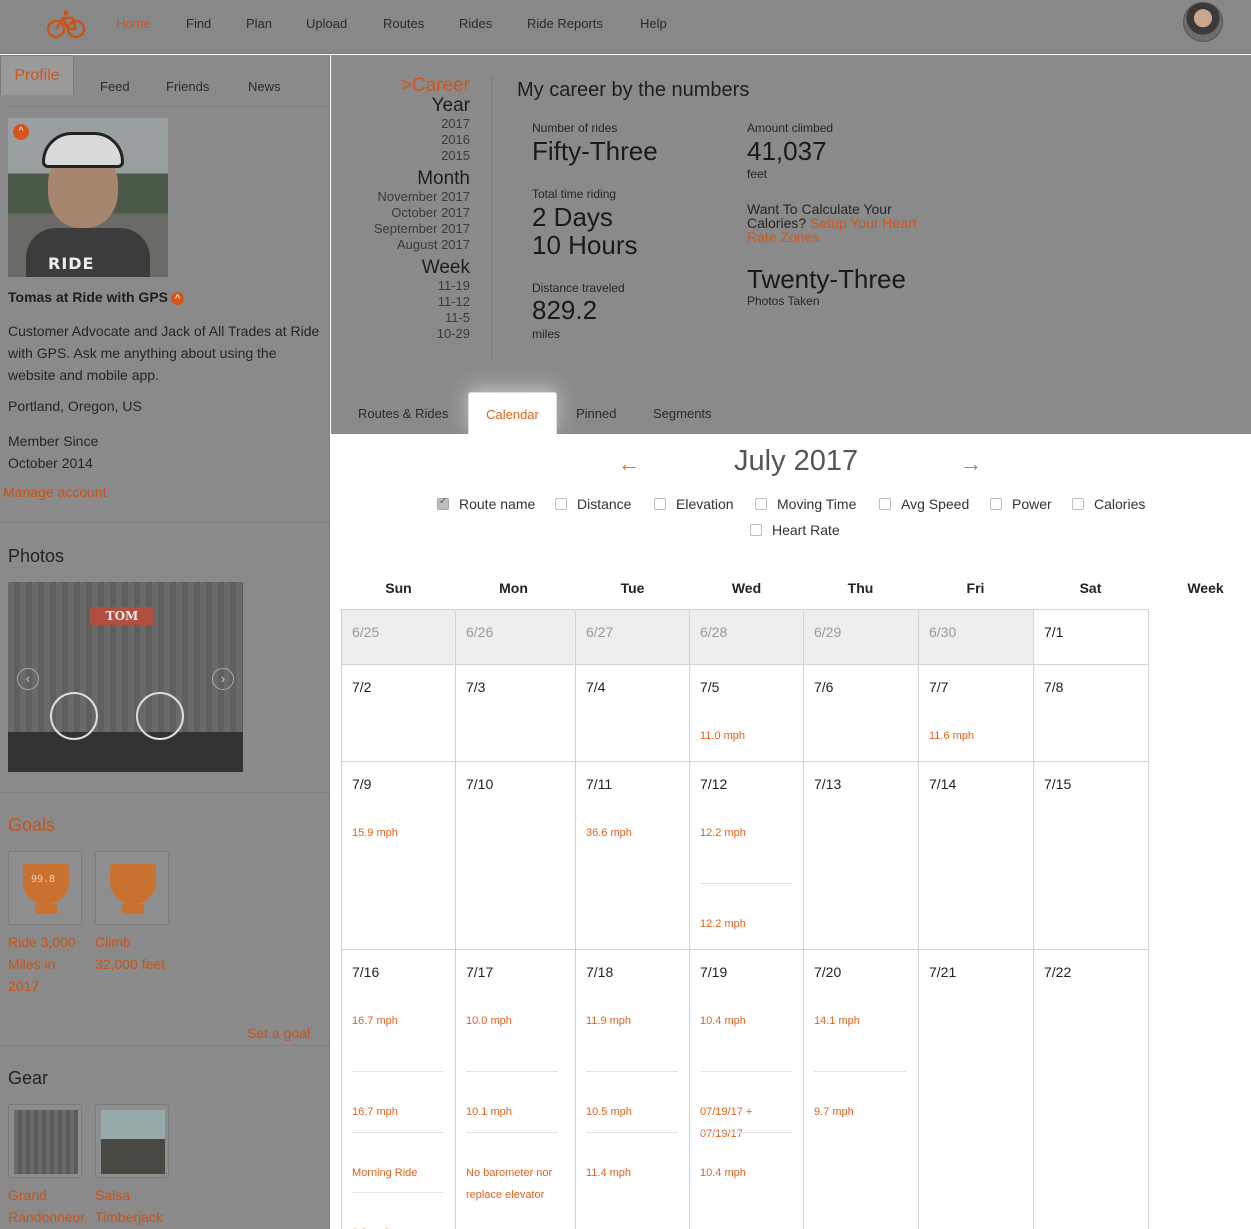  I want to click on nav-help: Help, so click(653, 23).